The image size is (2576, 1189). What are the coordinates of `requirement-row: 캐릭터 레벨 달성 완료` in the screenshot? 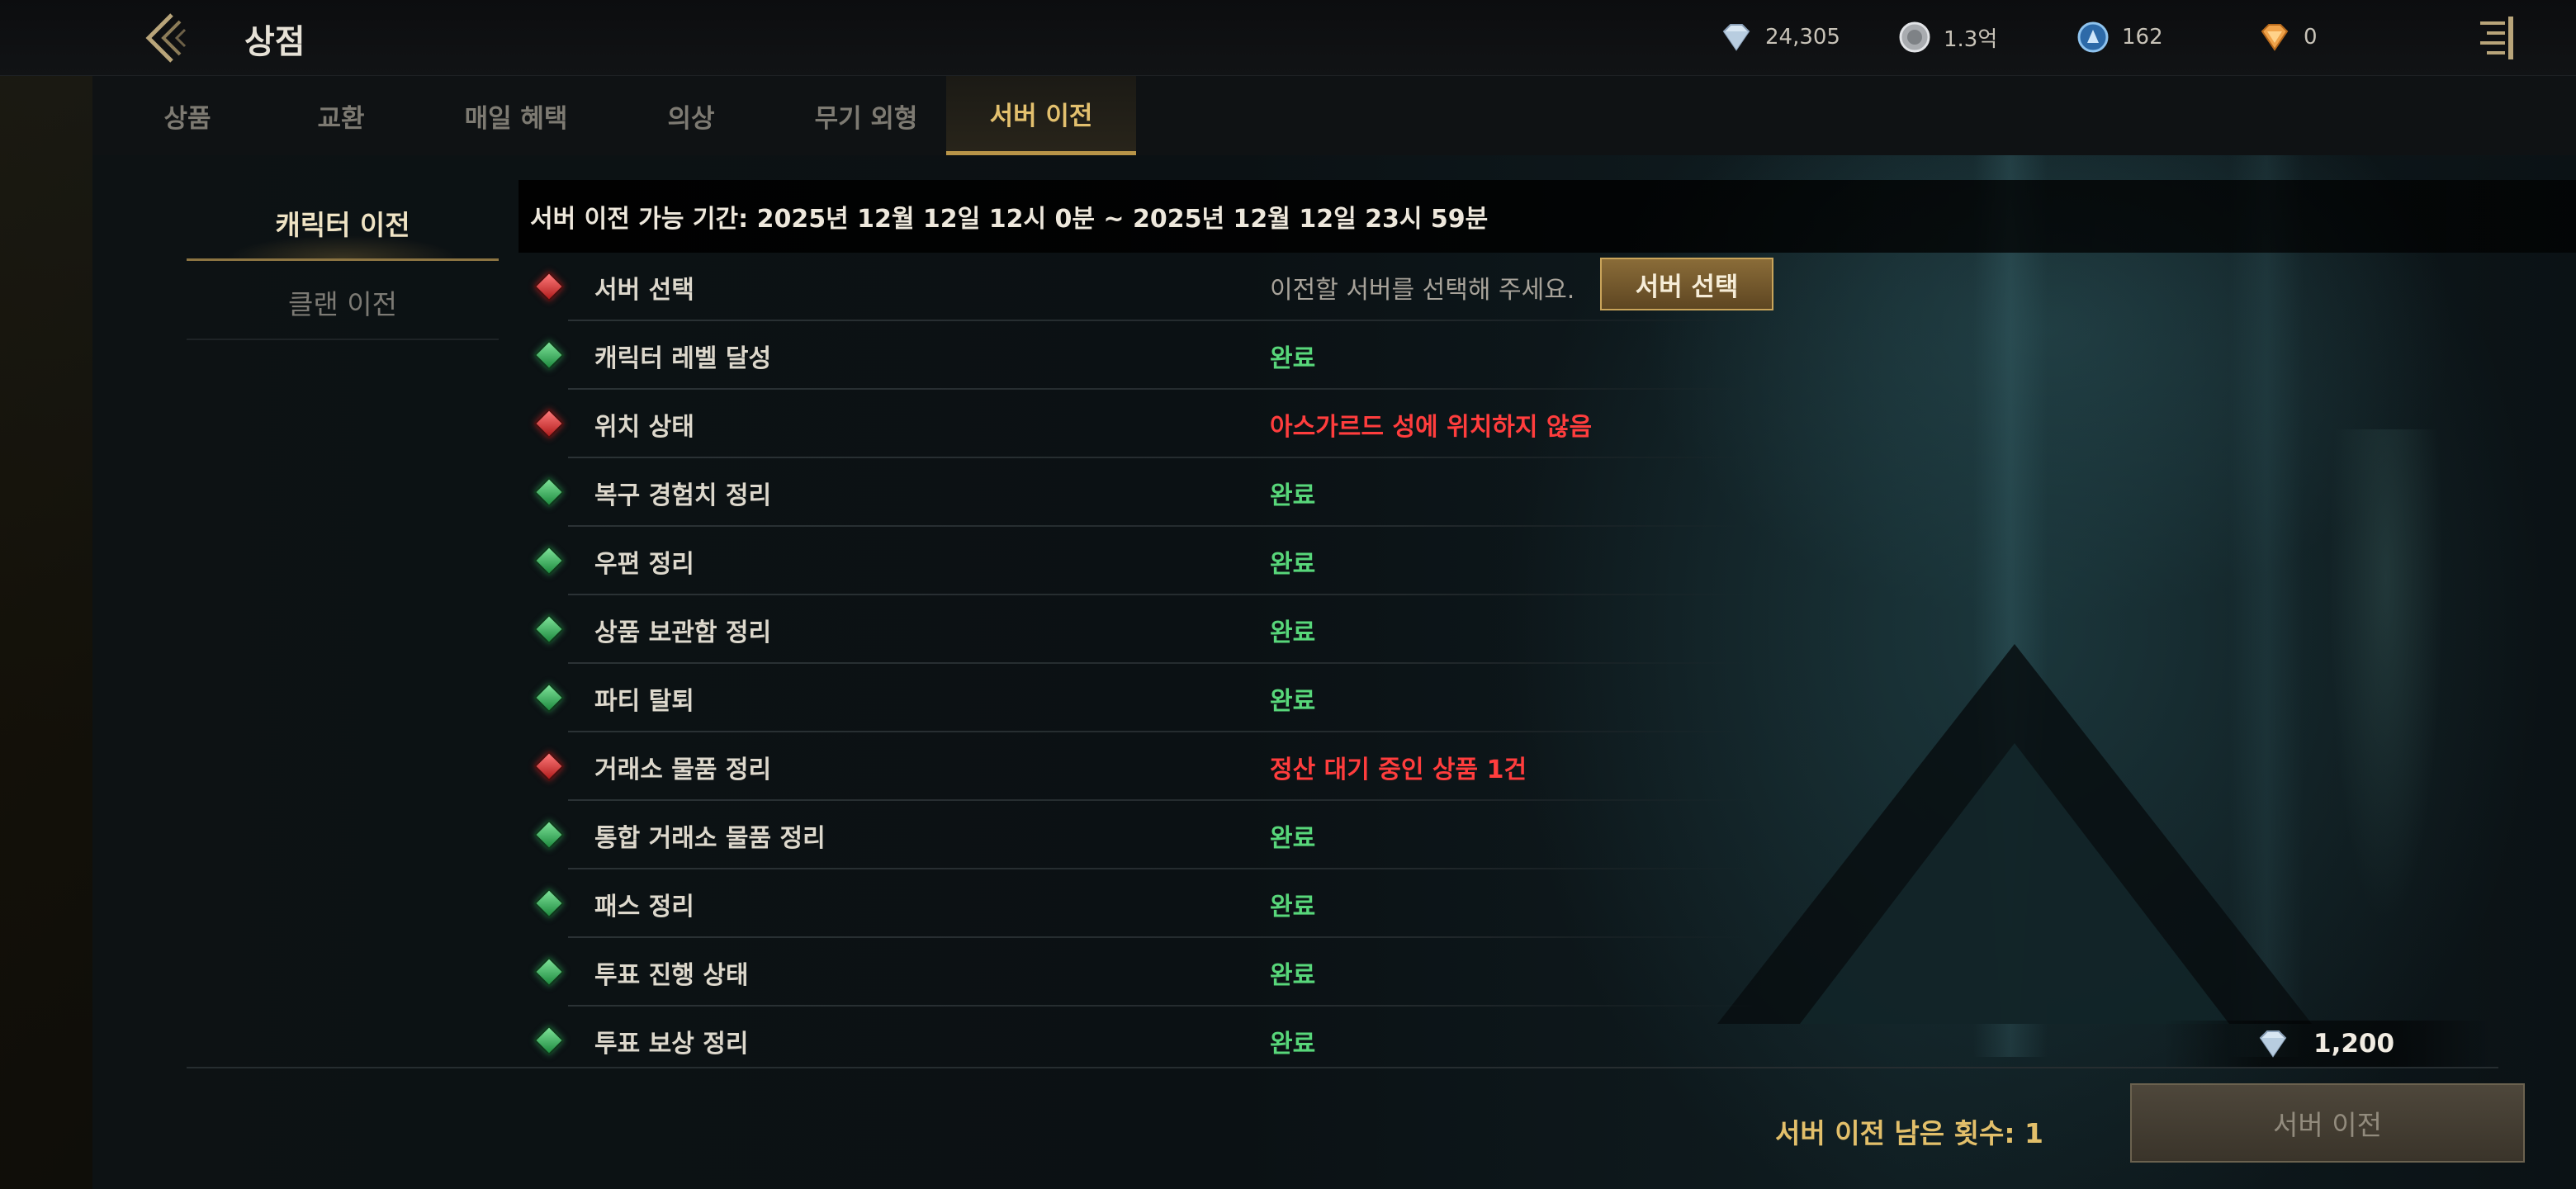 It's located at (1138, 355).